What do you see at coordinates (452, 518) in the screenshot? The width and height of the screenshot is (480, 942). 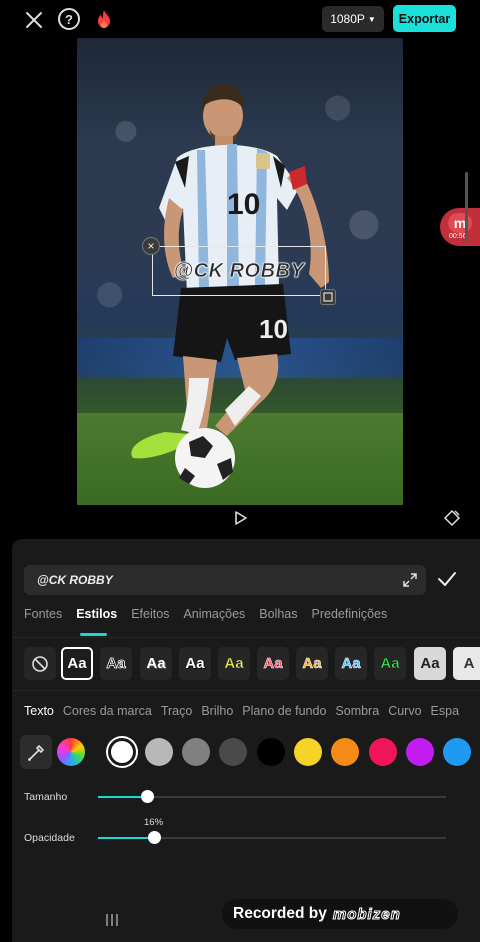 I see `keyframe-icon` at bounding box center [452, 518].